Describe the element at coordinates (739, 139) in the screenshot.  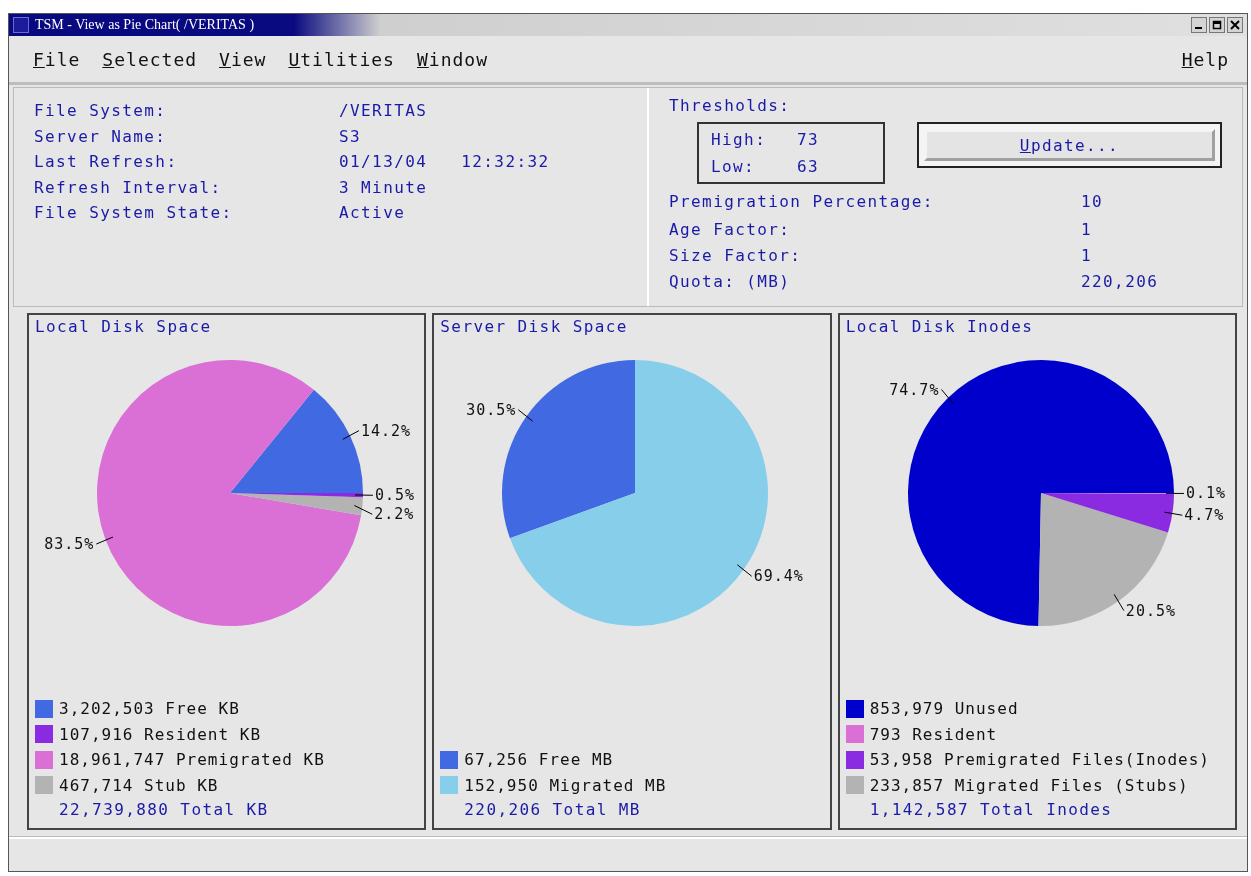
I see `high-label: High:` at that location.